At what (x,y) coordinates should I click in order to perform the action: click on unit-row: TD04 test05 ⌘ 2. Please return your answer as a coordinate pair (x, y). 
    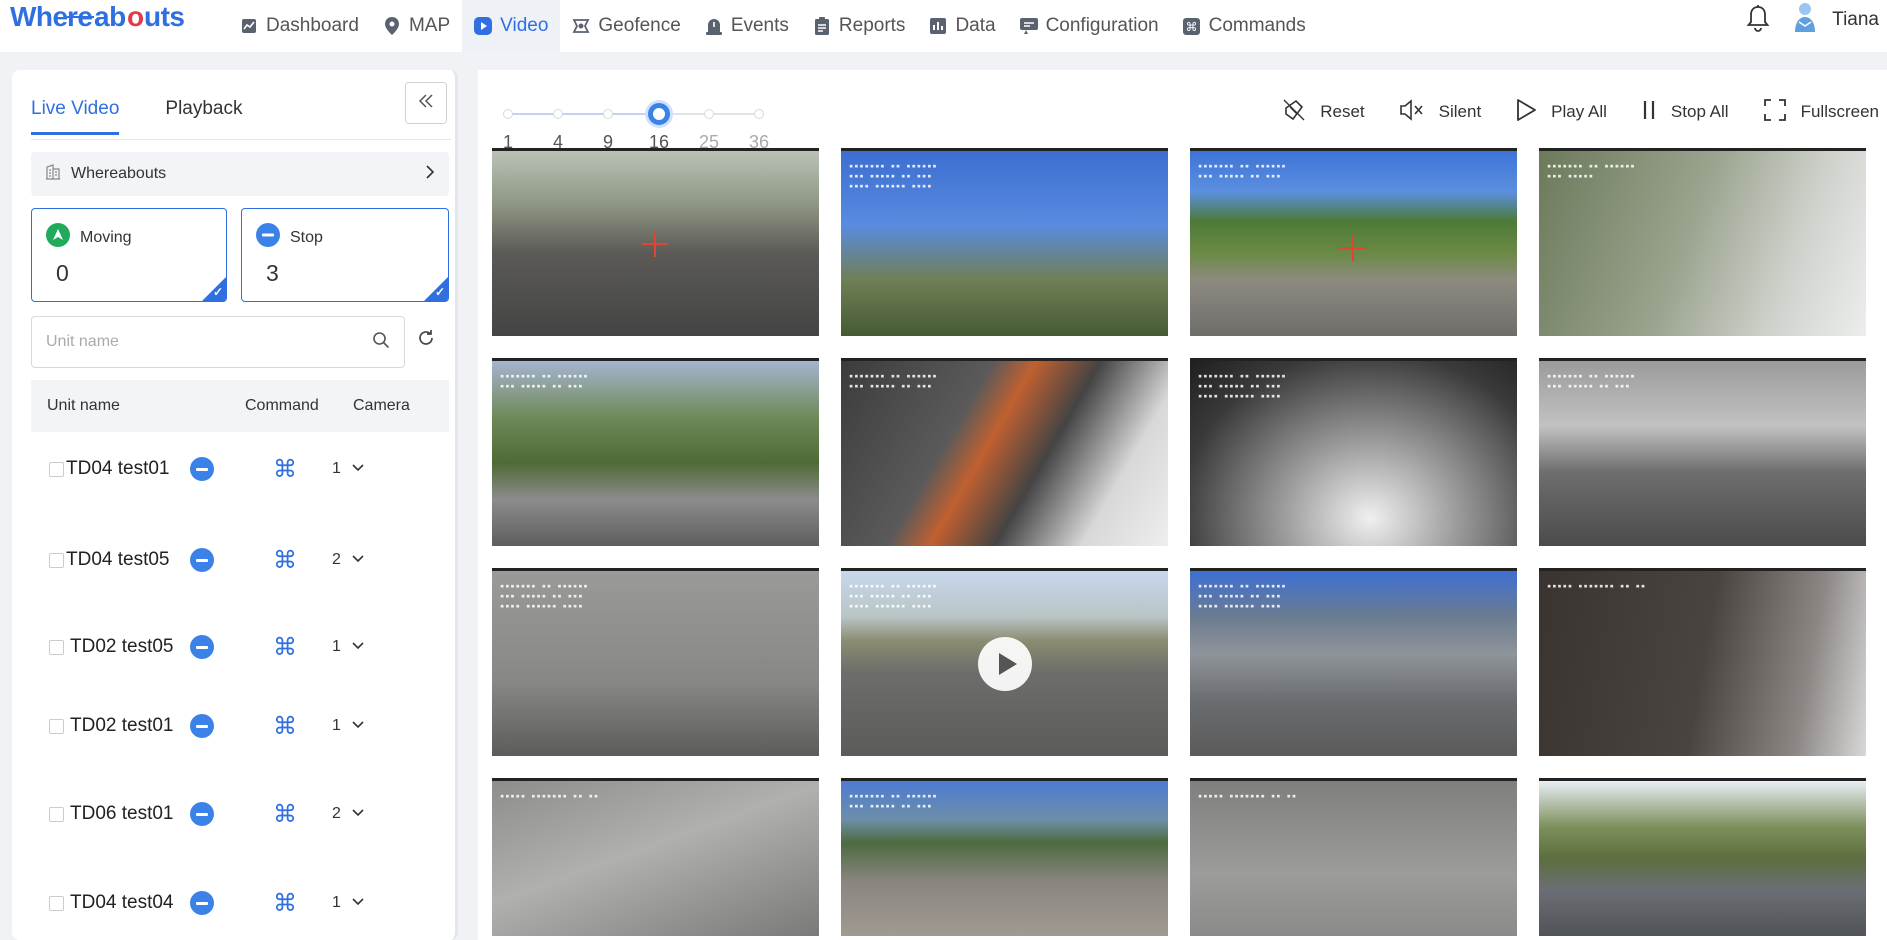
    Looking at the image, I should click on (240, 560).